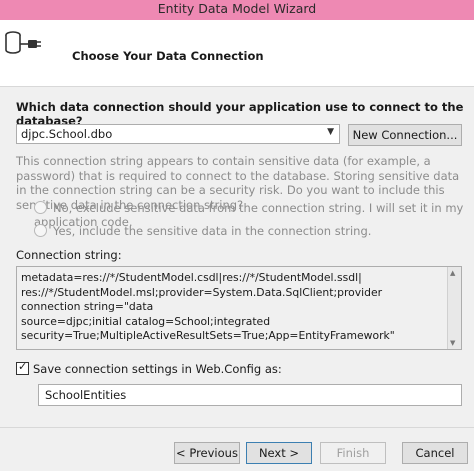  I want to click on connection-select-value: djpc.School.dbo, so click(67, 134).